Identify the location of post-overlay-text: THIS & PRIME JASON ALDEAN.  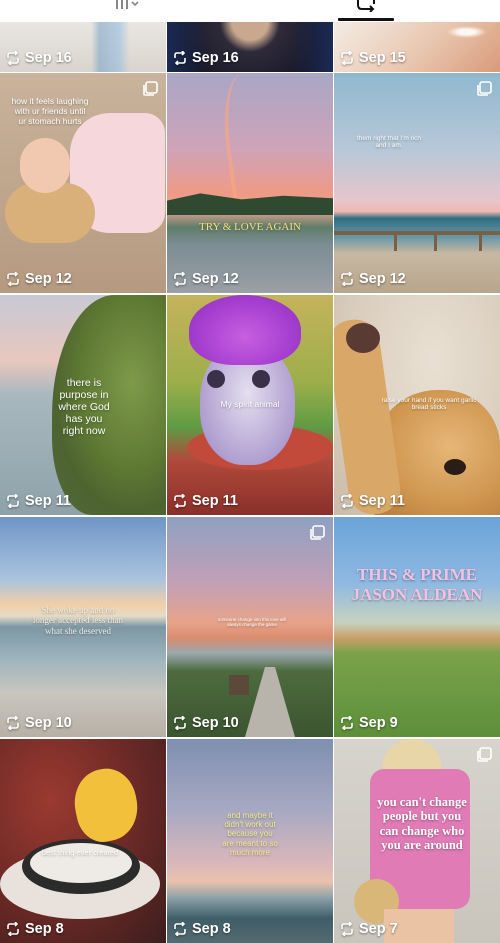
(417, 584).